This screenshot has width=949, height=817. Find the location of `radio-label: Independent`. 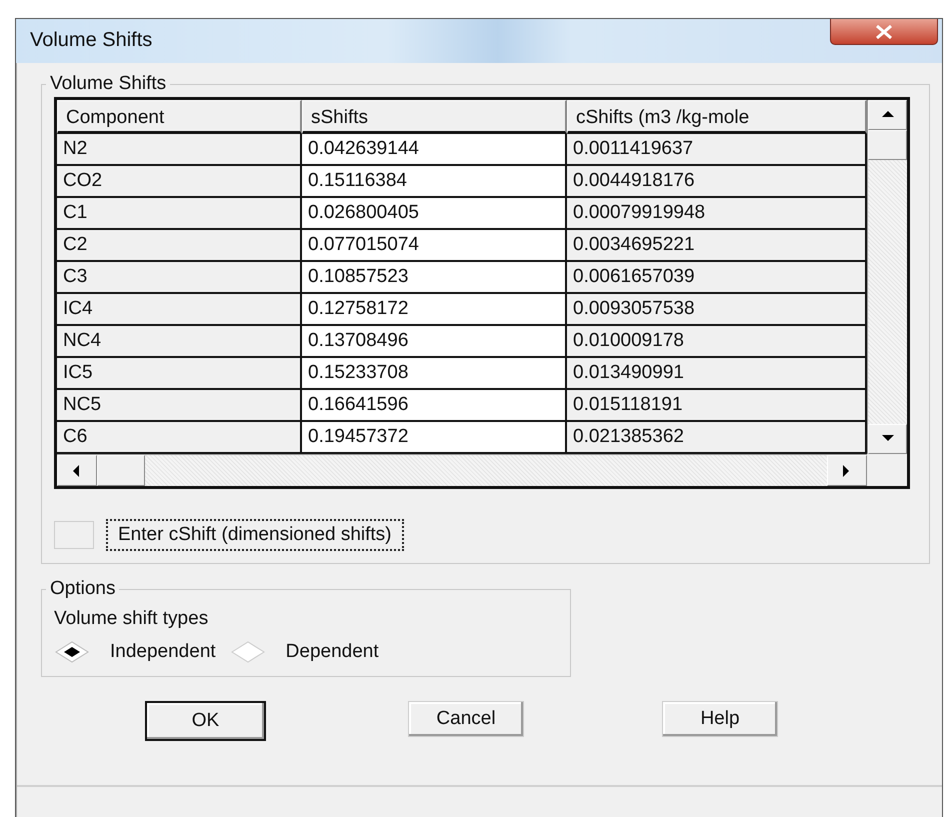

radio-label: Independent is located at coordinates (163, 652).